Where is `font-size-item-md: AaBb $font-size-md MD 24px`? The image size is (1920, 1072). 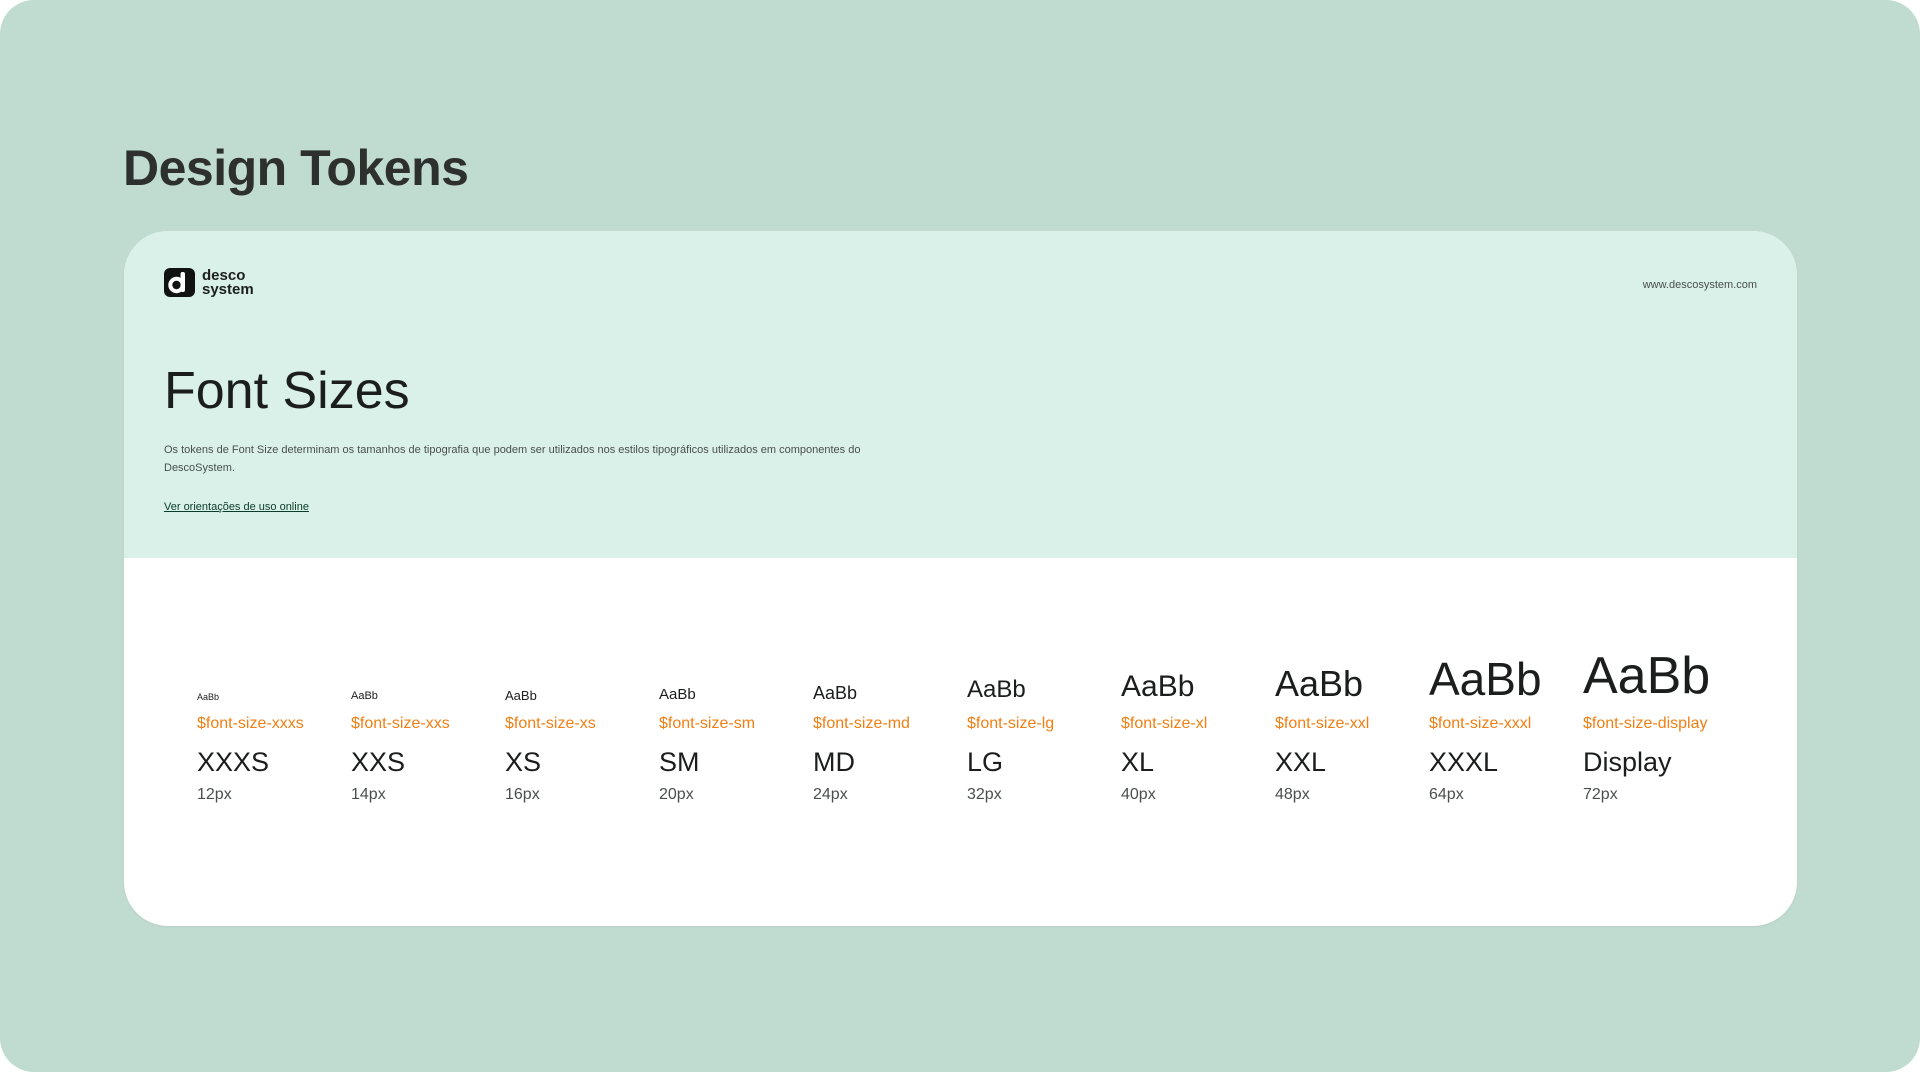 font-size-item-md: AaBb $font-size-md MD 24px is located at coordinates (890, 723).